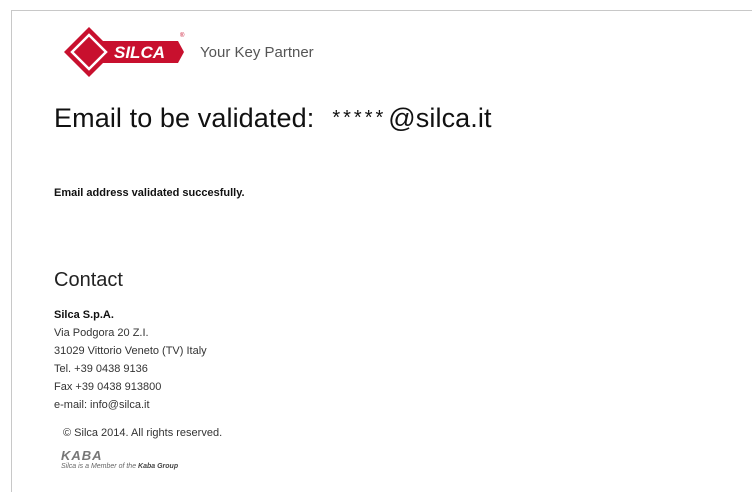  Describe the element at coordinates (139, 52) in the screenshot. I see `logo-text: SILCA` at that location.